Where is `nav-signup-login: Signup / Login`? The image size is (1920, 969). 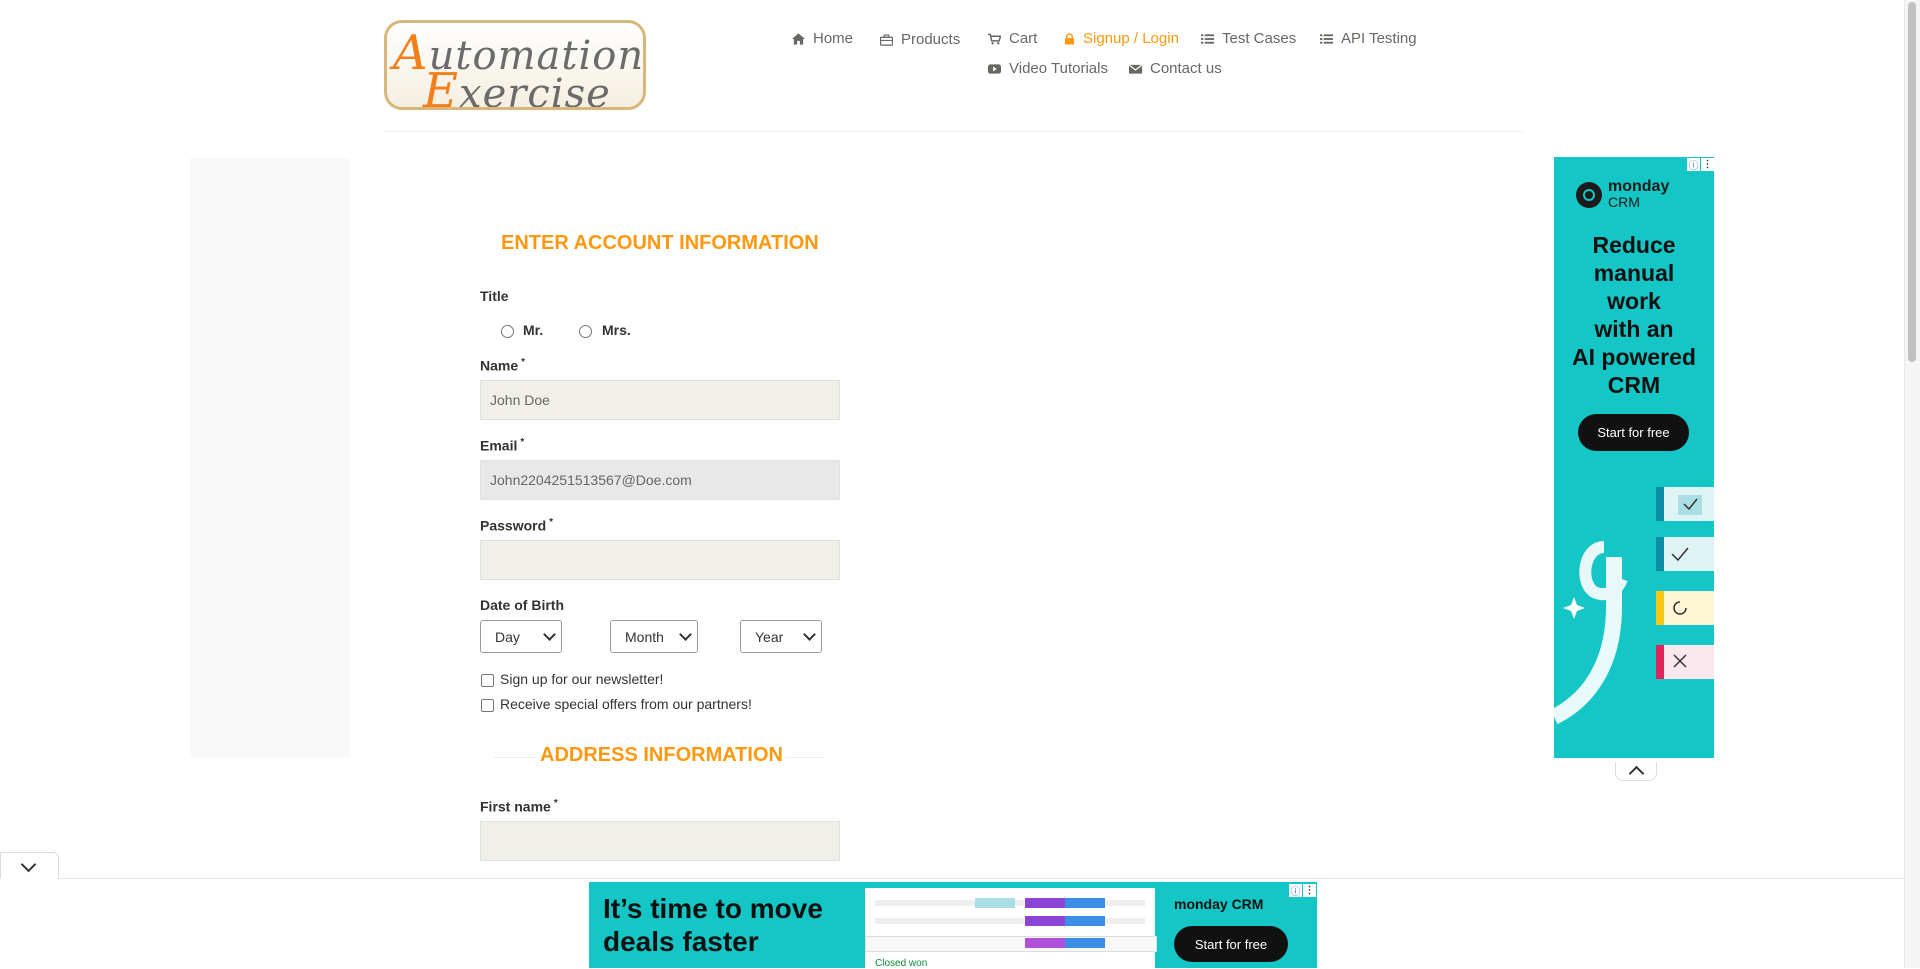 nav-signup-login: Signup / Login is located at coordinates (1121, 38).